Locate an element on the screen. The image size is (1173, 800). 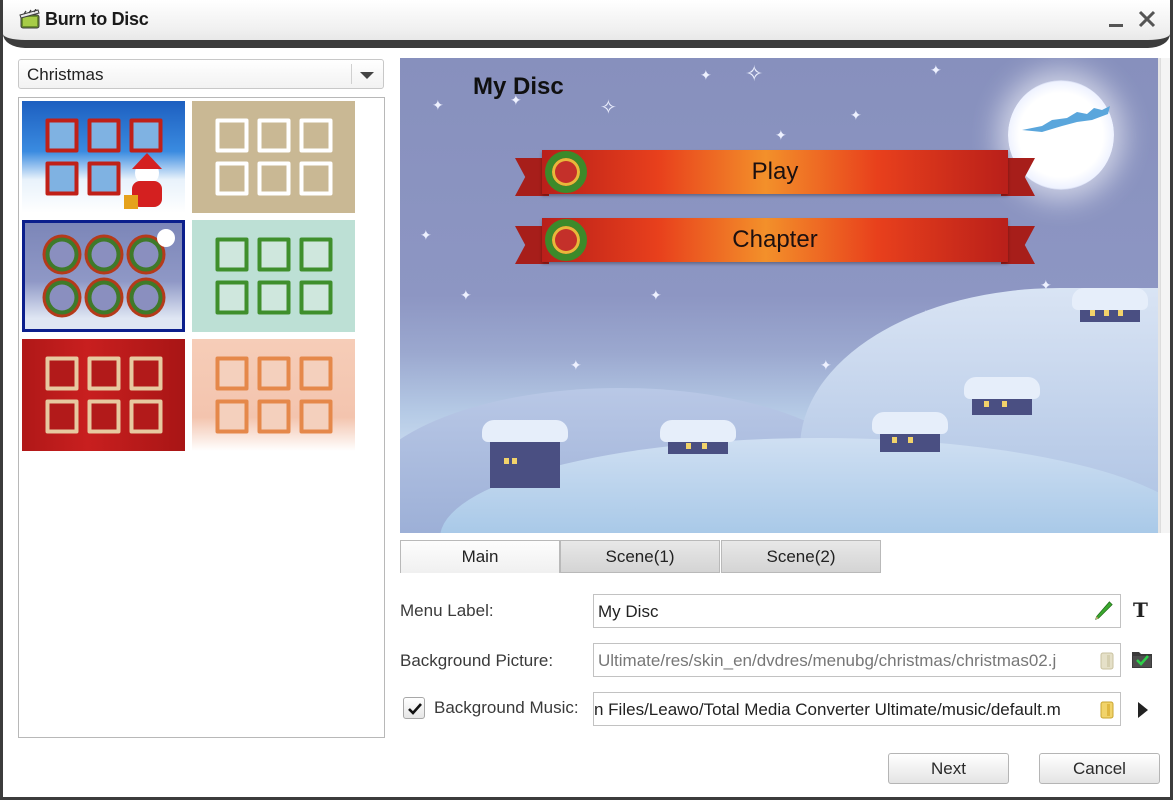
minimize-icon is located at coordinates (1116, 25).